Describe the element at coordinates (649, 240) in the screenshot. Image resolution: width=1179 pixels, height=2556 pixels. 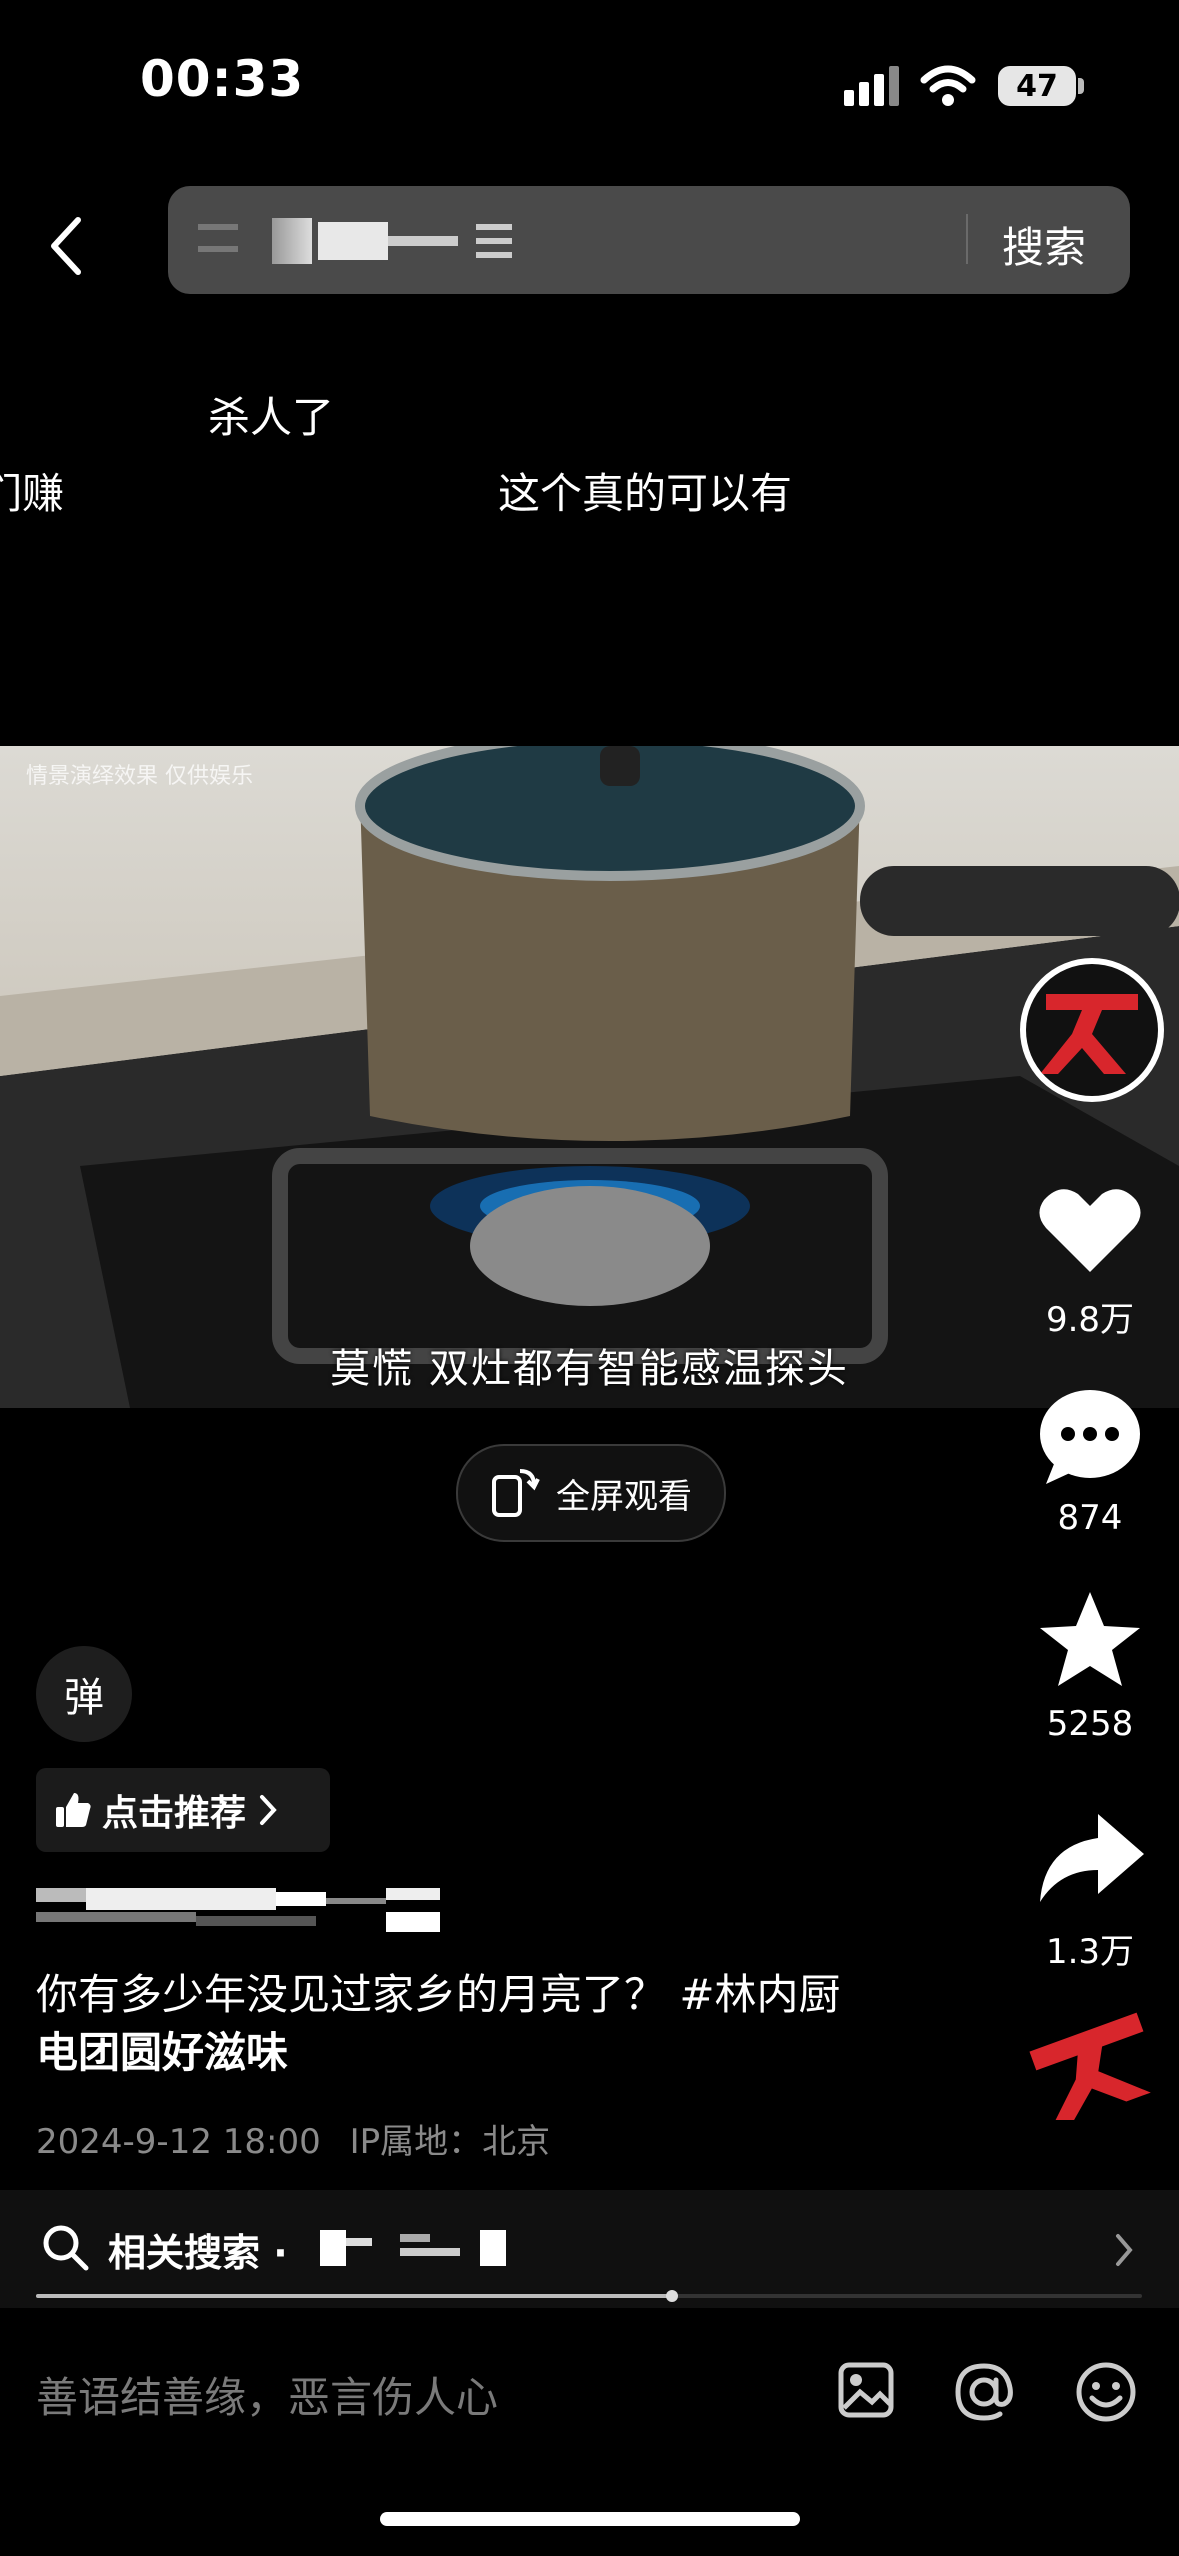
I see `search-input` at that location.